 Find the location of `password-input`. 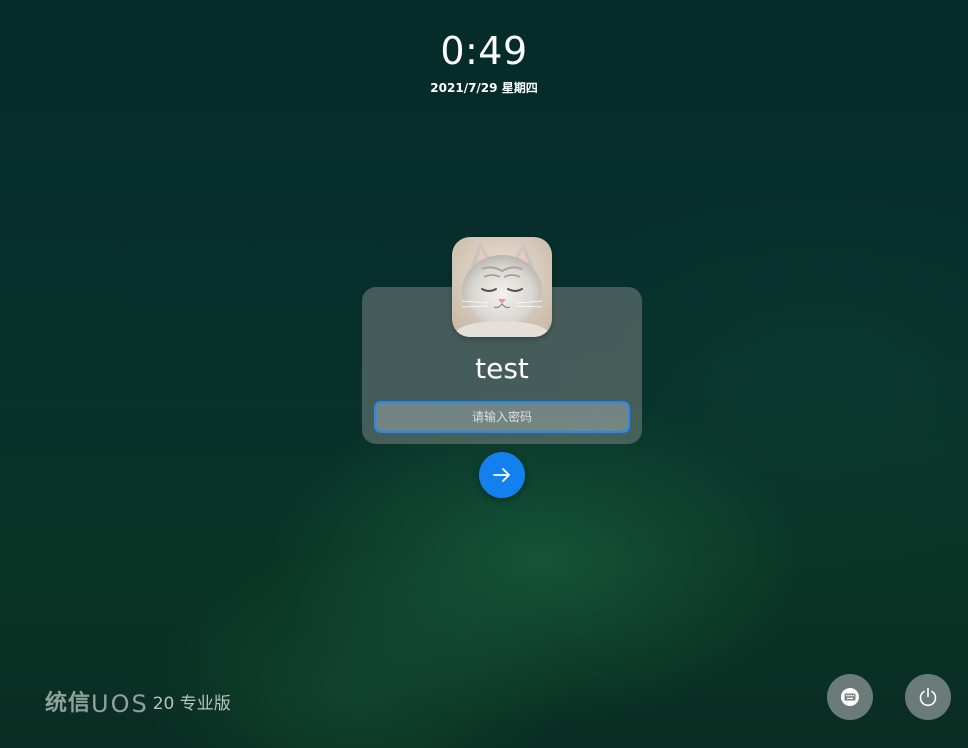

password-input is located at coordinates (502, 417).